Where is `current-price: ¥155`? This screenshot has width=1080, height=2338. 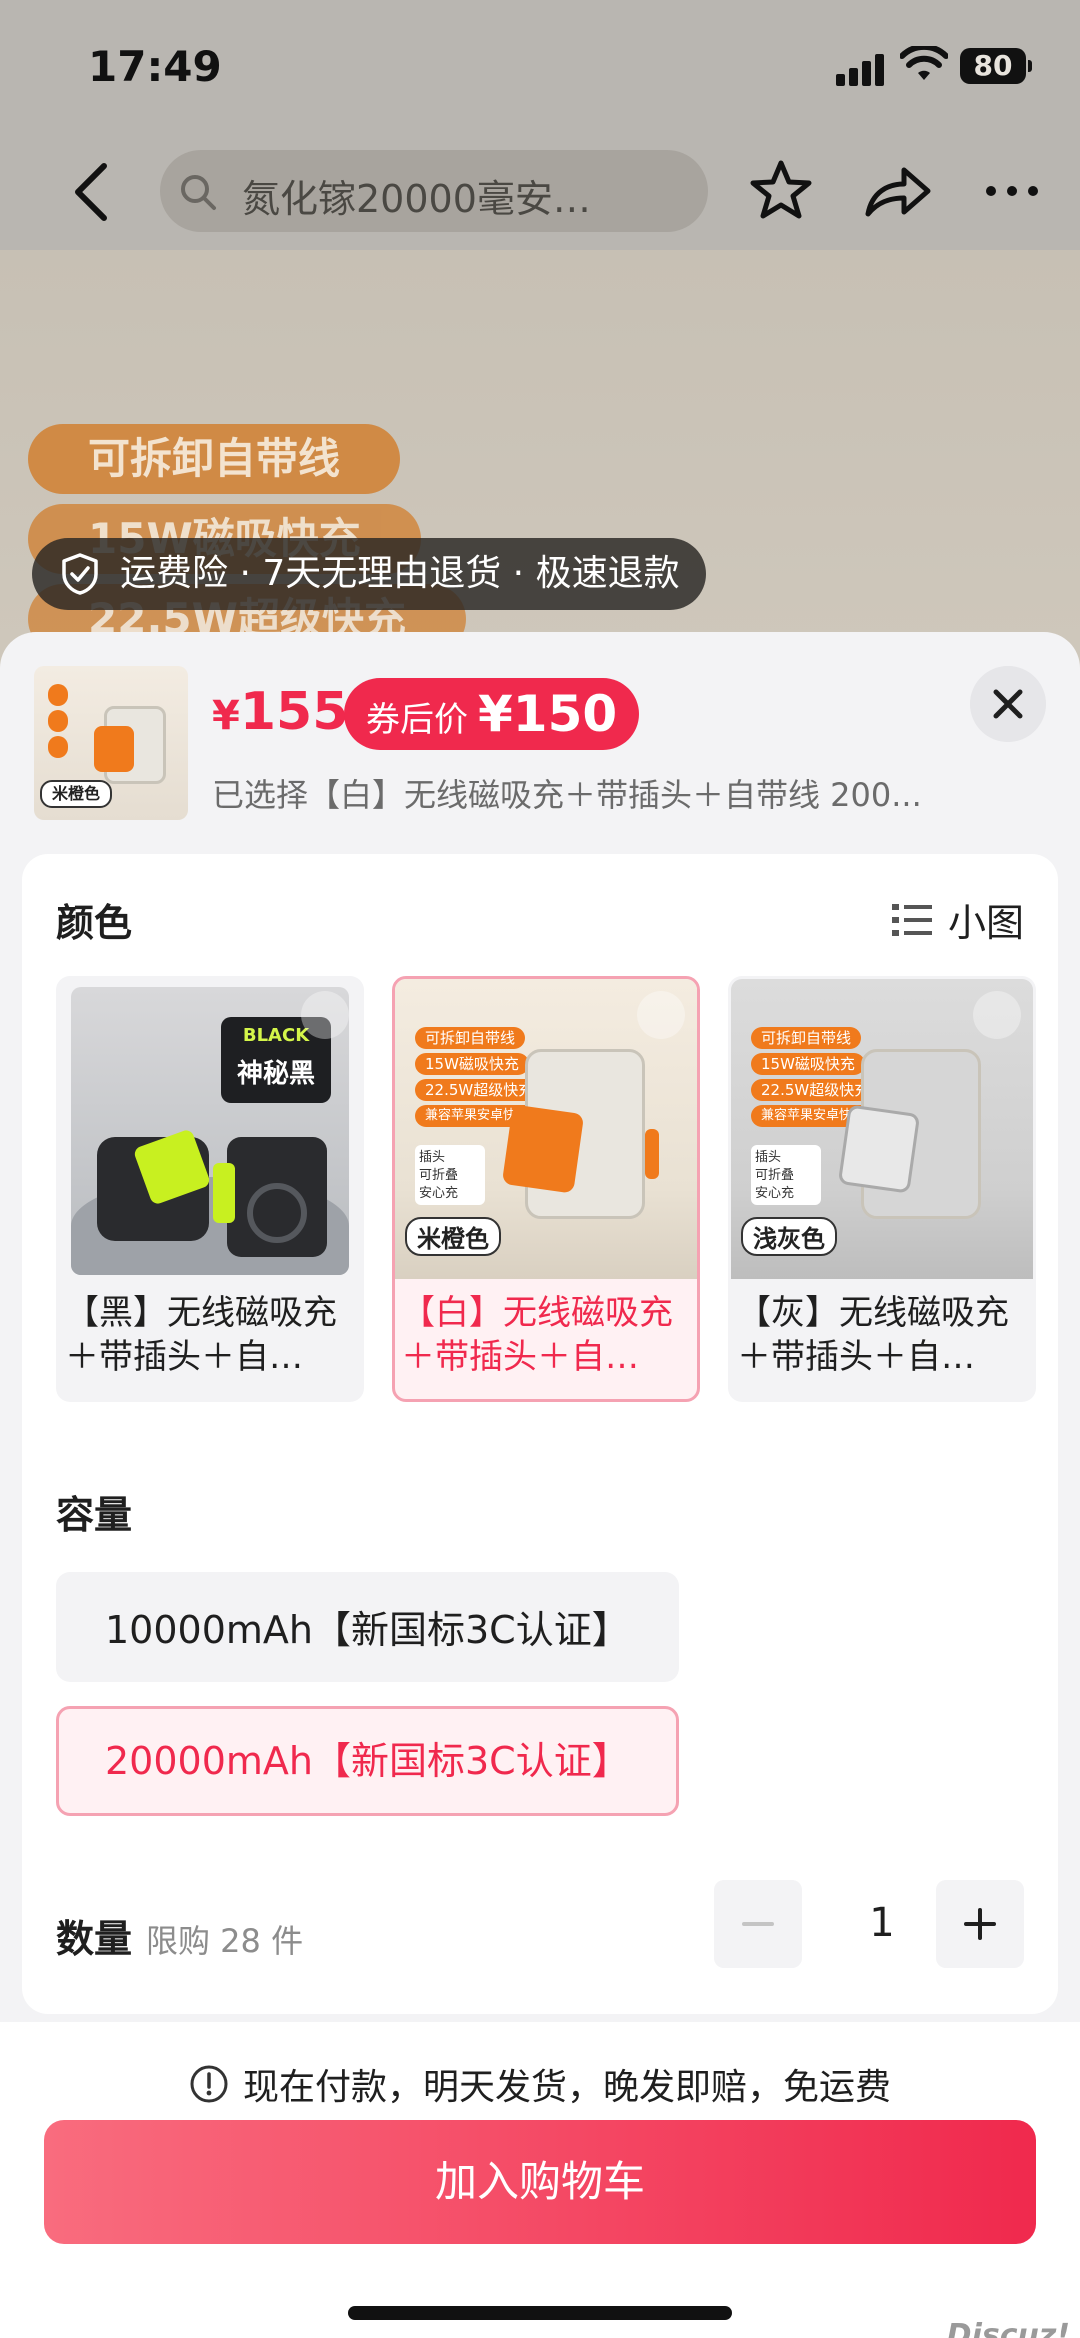 current-price: ¥155 is located at coordinates (280, 712).